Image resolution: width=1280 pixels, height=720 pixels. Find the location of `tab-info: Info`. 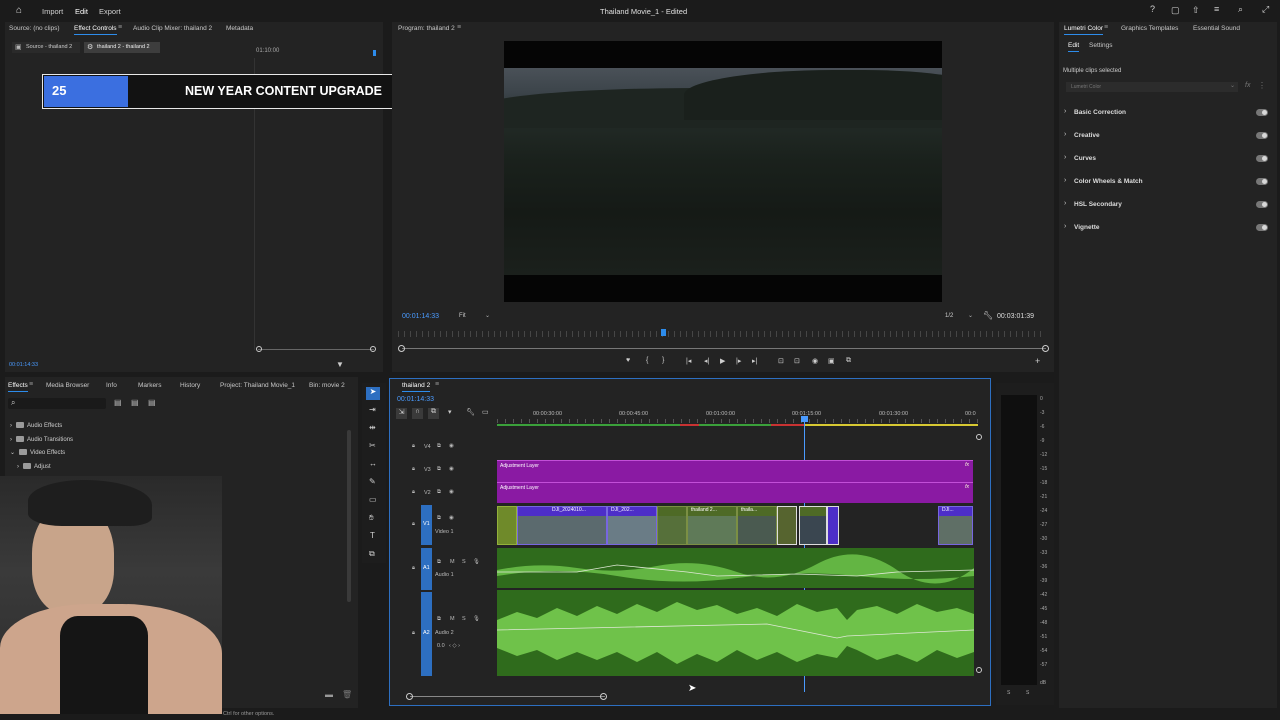

tab-info: Info is located at coordinates (111, 385).